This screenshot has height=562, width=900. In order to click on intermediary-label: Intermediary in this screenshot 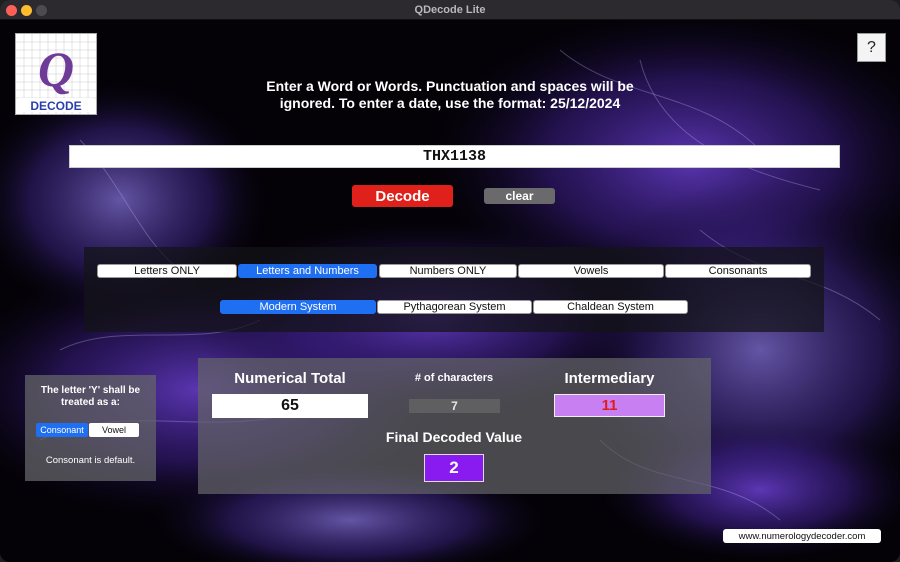, I will do `click(609, 378)`.